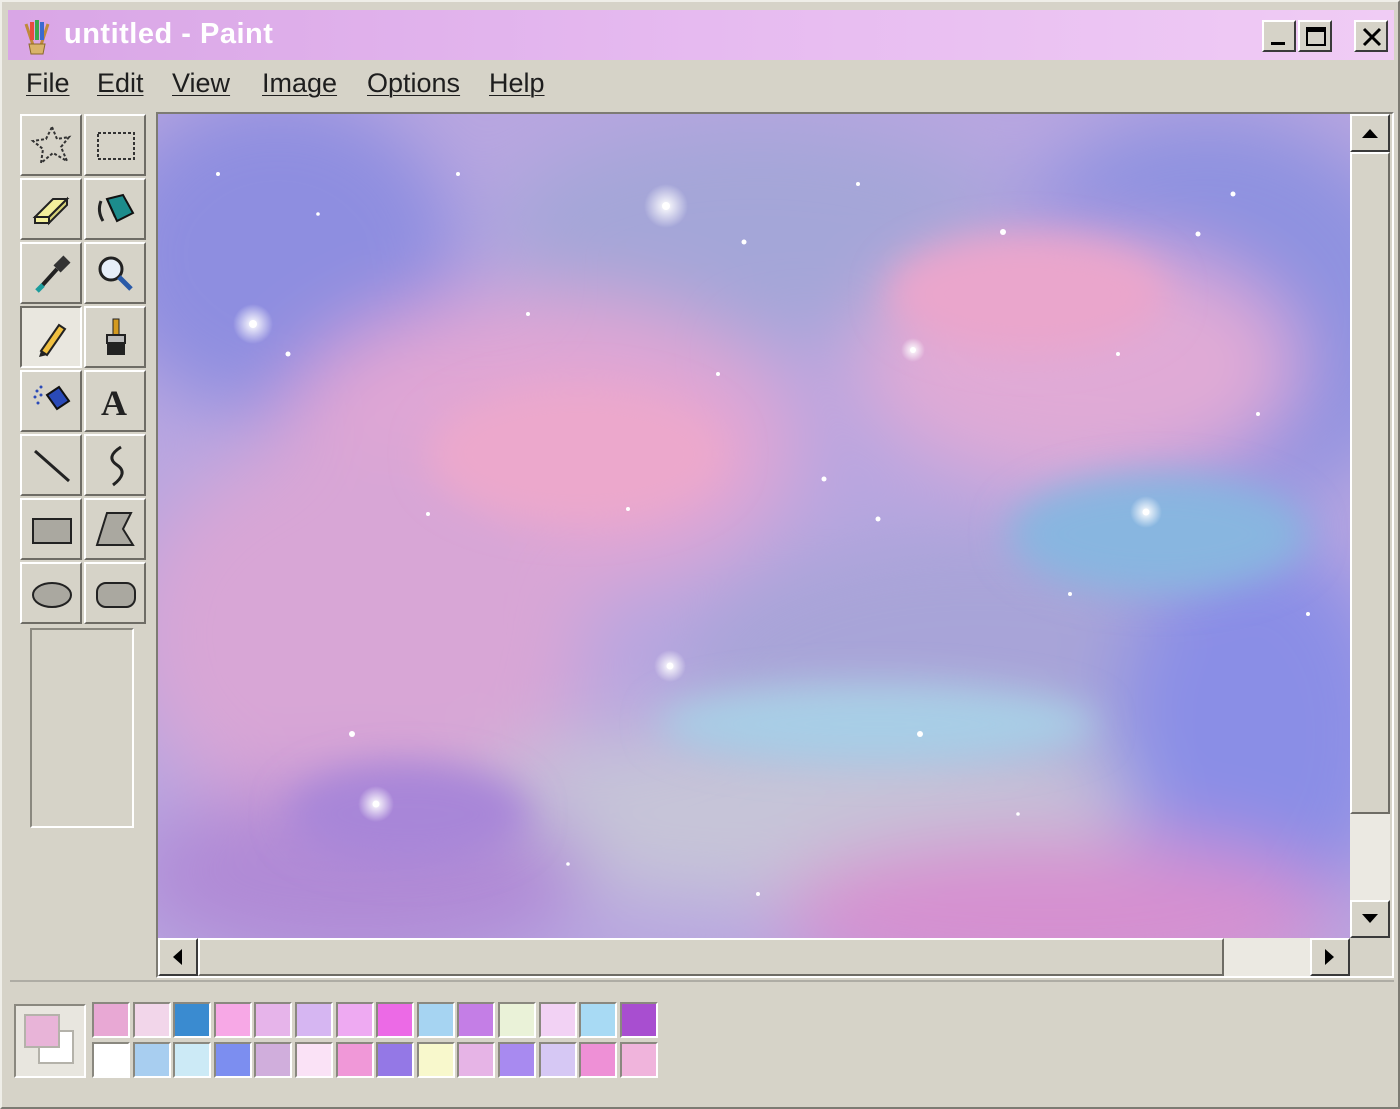 The height and width of the screenshot is (1109, 1400). What do you see at coordinates (711, 957) in the screenshot?
I see `horizontal-scroll-thumb` at bounding box center [711, 957].